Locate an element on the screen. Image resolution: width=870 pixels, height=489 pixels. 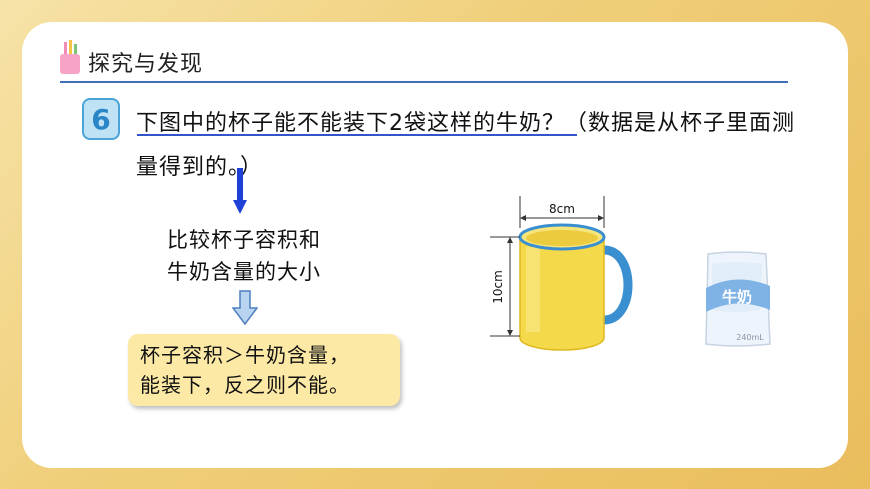
cup-illustration: 8cm 10cm is located at coordinates (561, 273).